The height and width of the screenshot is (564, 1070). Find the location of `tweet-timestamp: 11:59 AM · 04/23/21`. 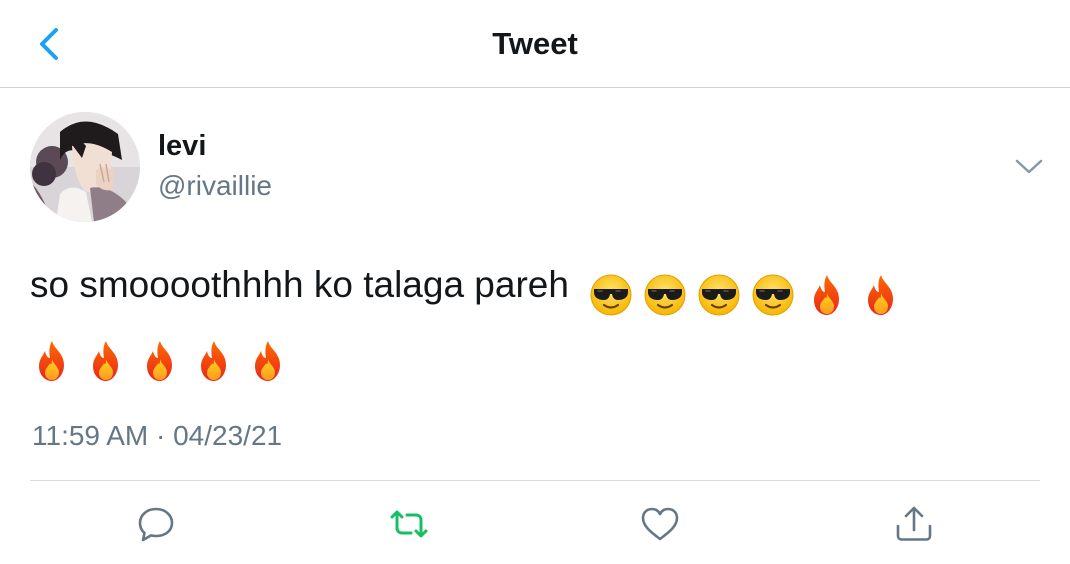

tweet-timestamp: 11:59 AM · 04/23/21 is located at coordinates (157, 435).